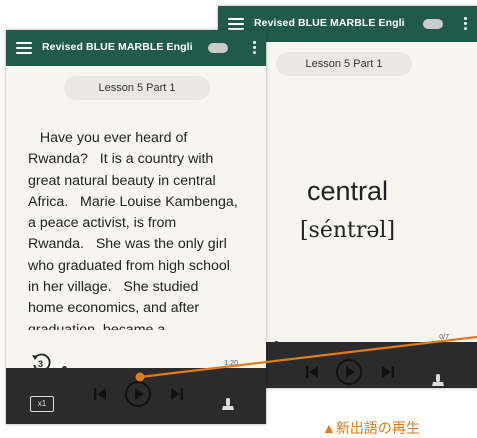  Describe the element at coordinates (306, 358) in the screenshot. I see `callout-line` at that location.